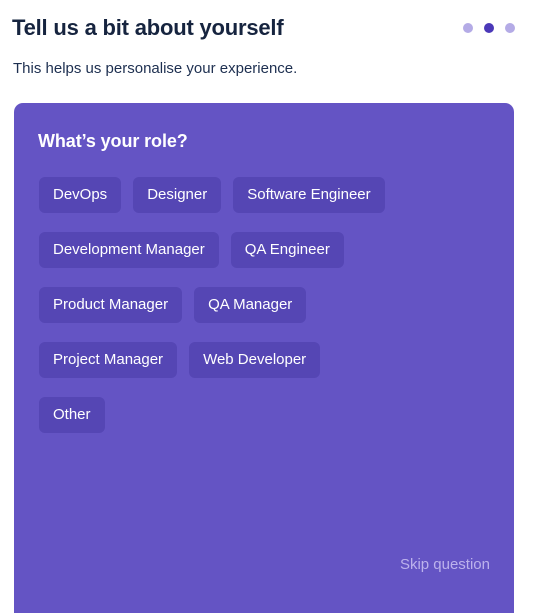 The width and height of the screenshot is (539, 613). I want to click on role-option-row: DevOps Designer Software Engineer, so click(266, 195).